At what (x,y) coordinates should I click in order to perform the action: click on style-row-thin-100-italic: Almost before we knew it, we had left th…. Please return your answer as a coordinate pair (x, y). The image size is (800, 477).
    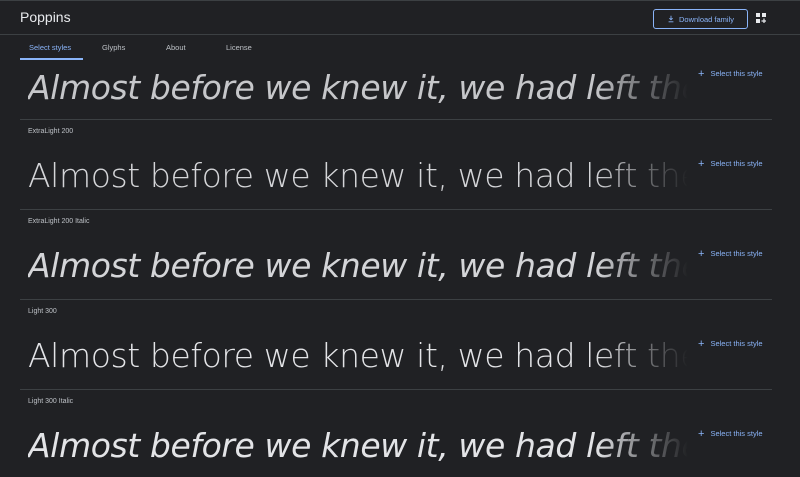
    Looking at the image, I should click on (396, 90).